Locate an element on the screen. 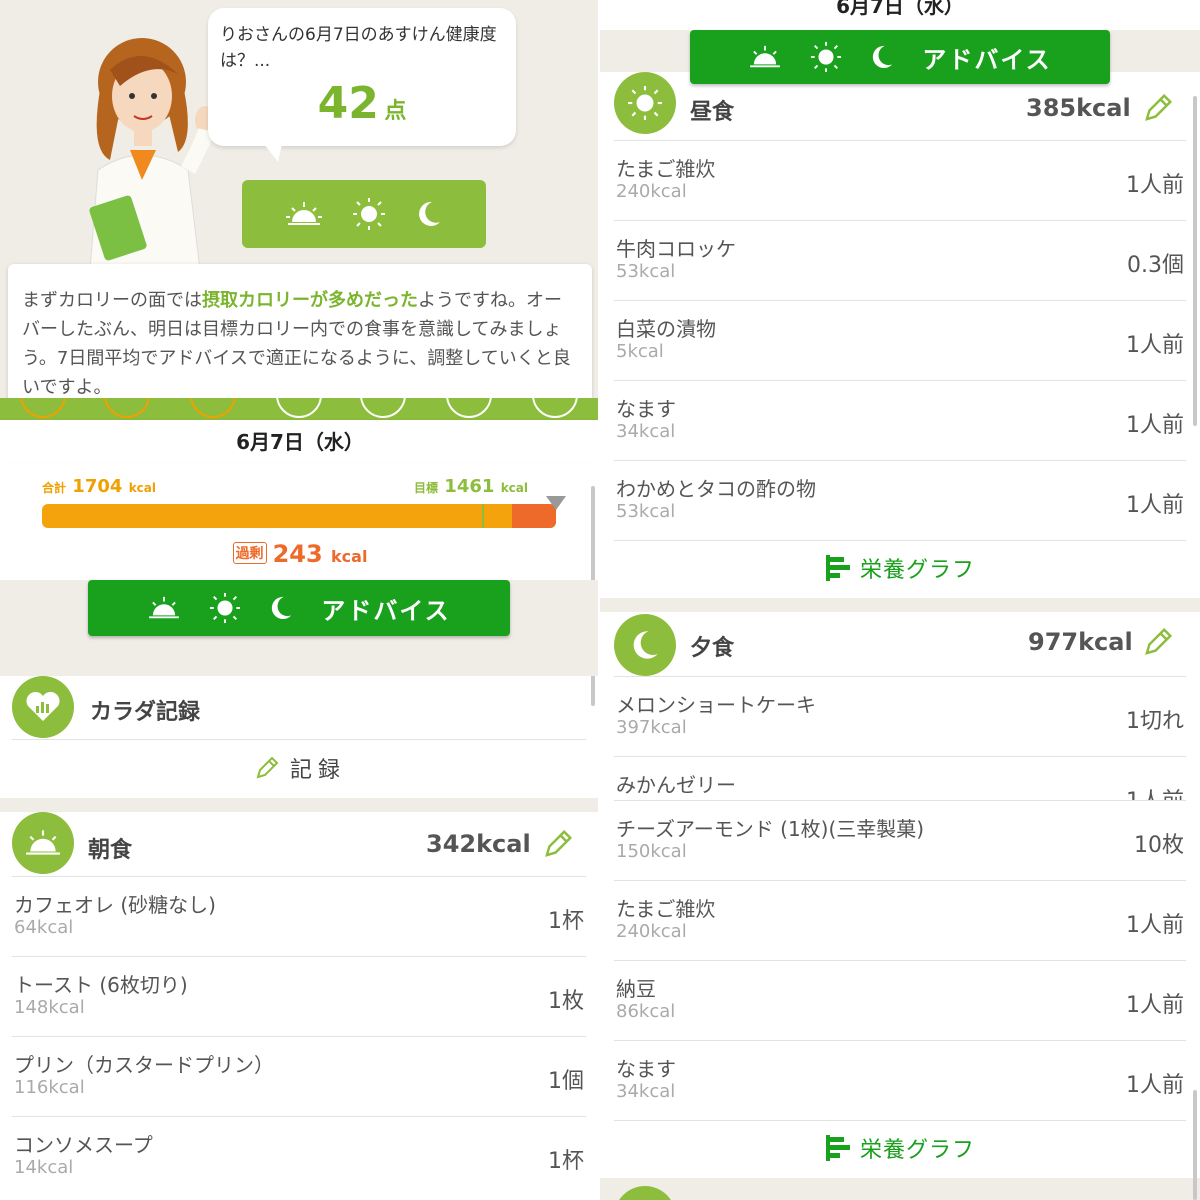 The width and height of the screenshot is (1200, 1200). calorie-progress-bar is located at coordinates (299, 516).